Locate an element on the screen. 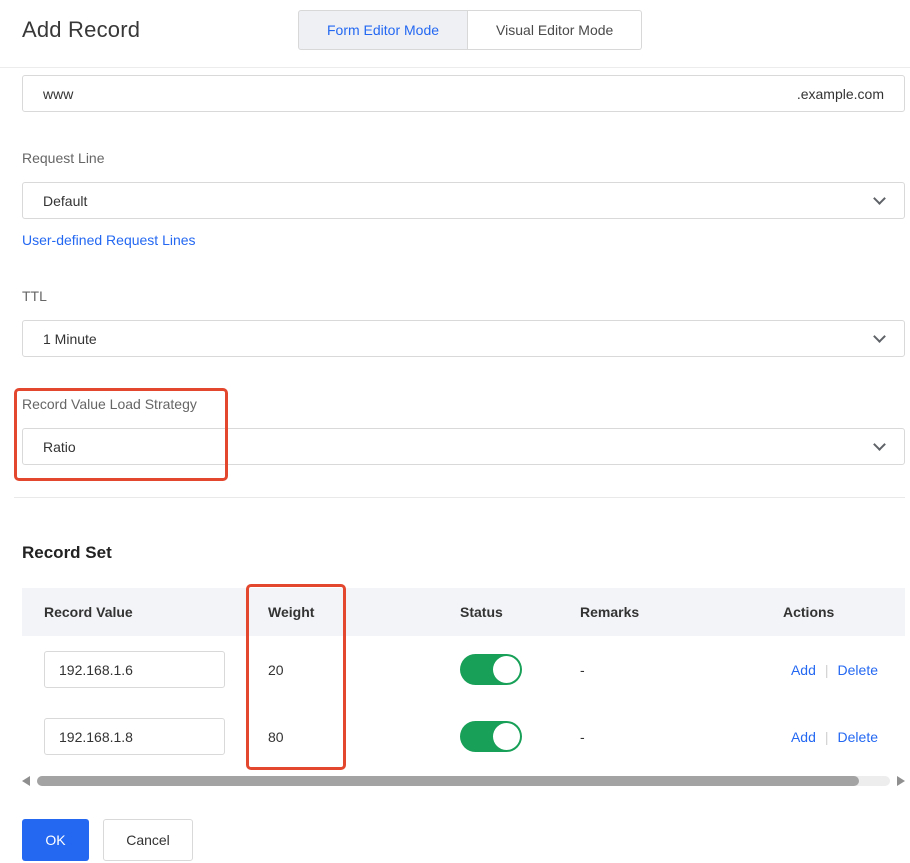  column-header-actions: Actions is located at coordinates (809, 612).